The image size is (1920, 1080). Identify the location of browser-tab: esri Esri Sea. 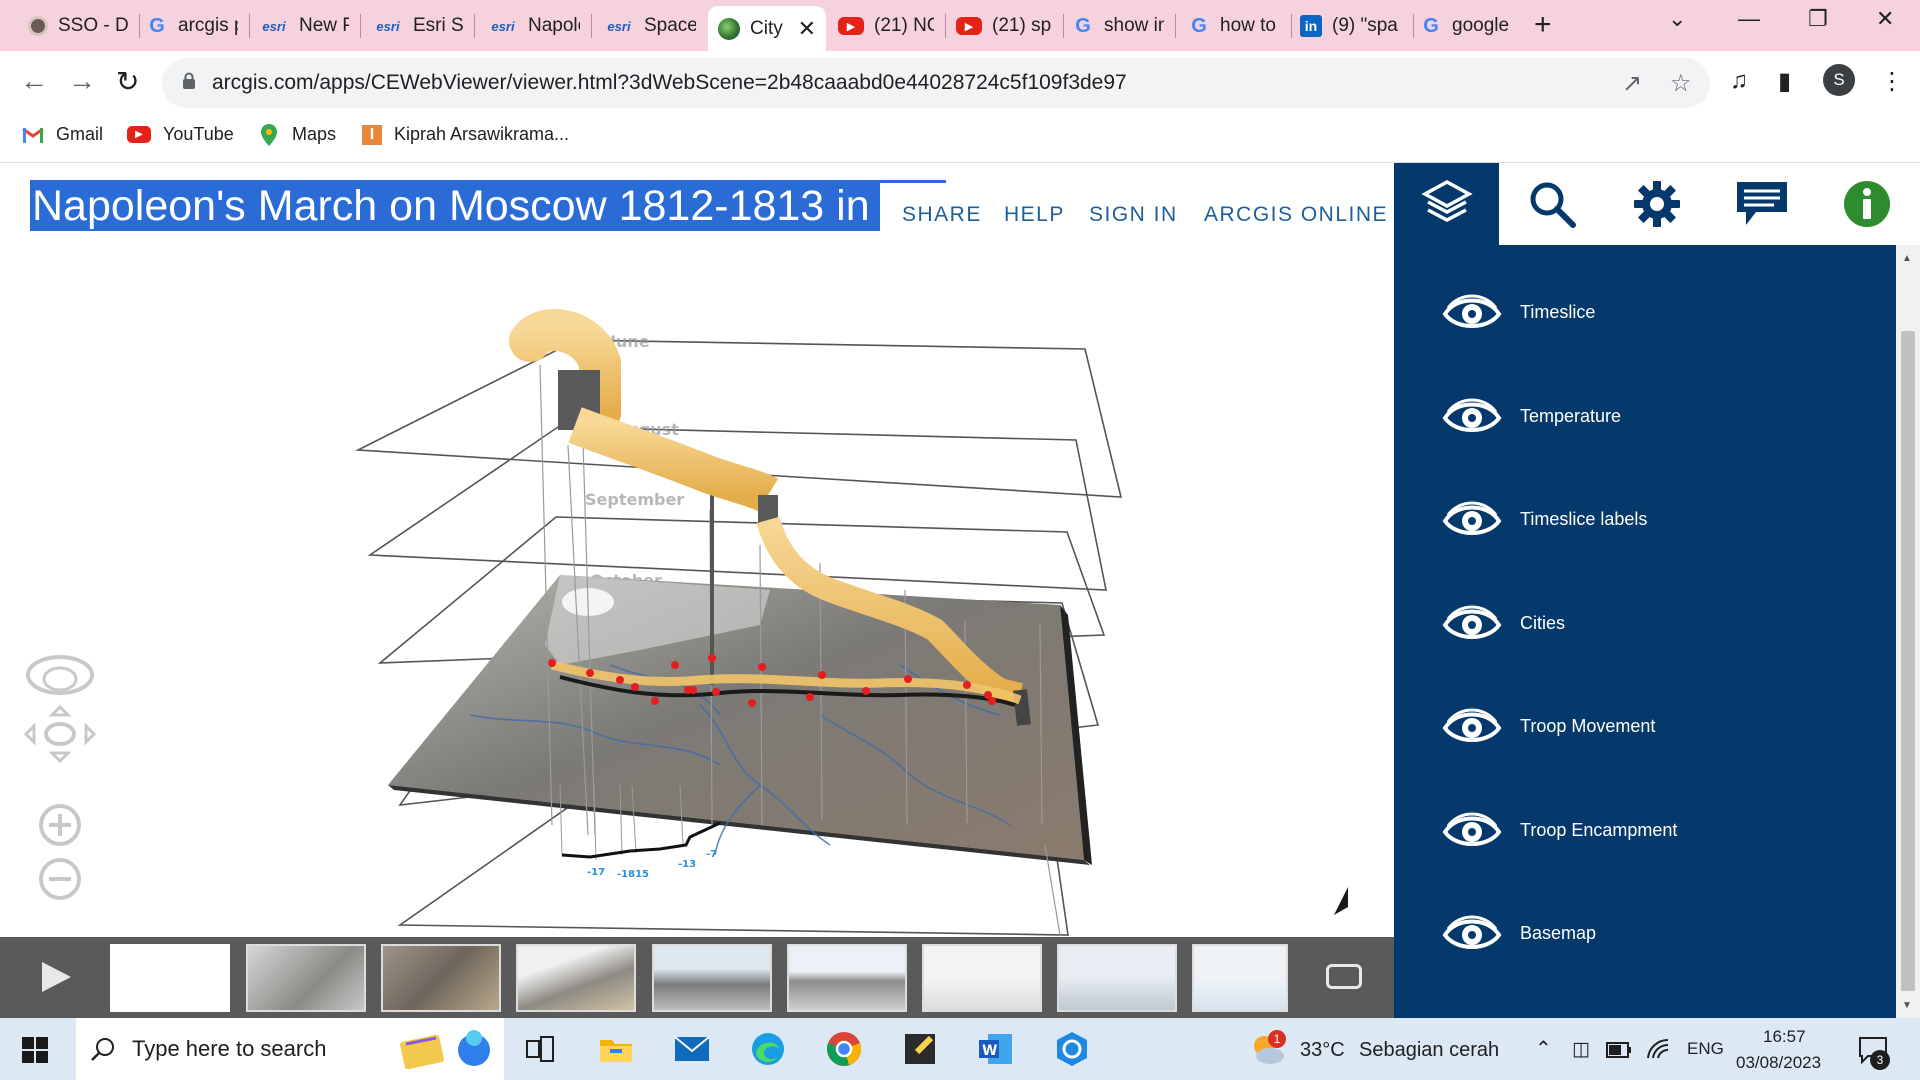
(418, 26).